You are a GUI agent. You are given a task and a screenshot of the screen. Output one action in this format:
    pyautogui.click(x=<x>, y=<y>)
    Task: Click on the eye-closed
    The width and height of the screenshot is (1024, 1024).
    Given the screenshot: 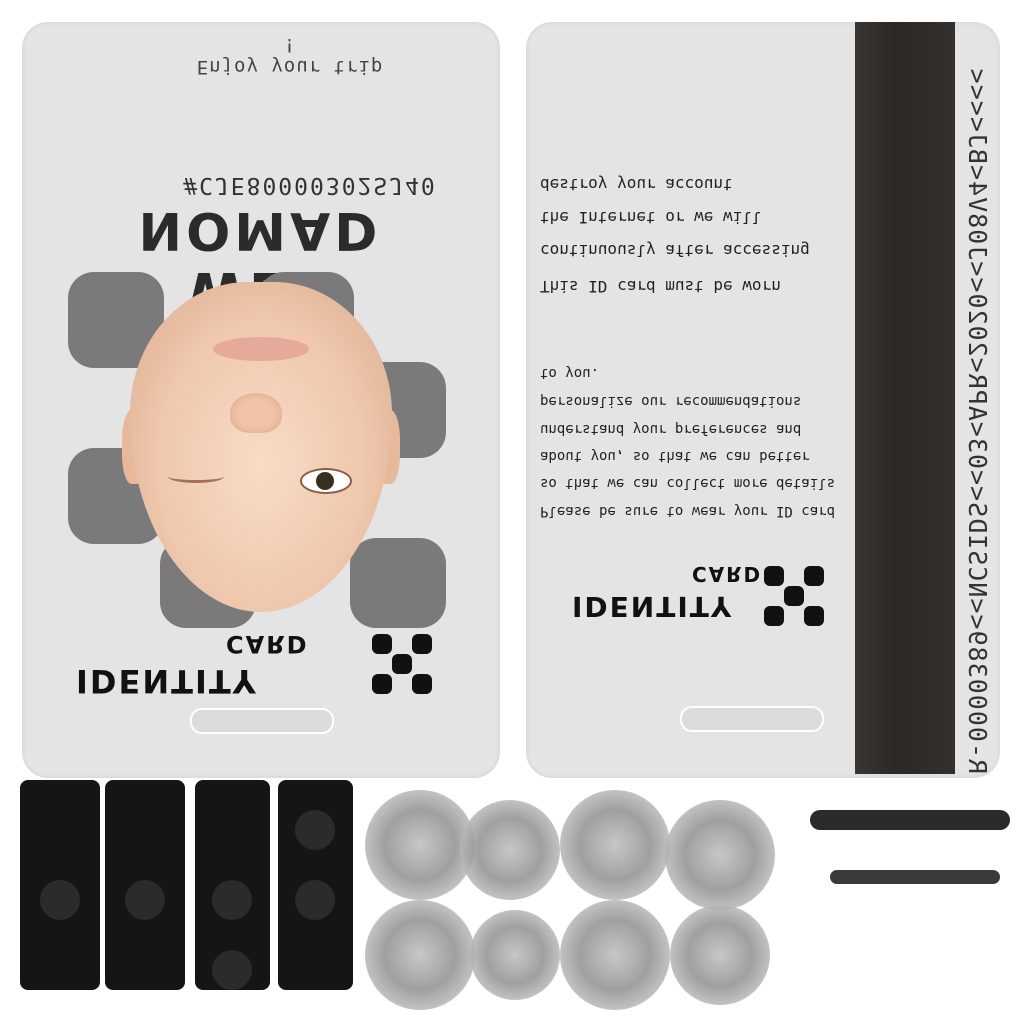 What is the action you would take?
    pyautogui.click(x=196, y=476)
    